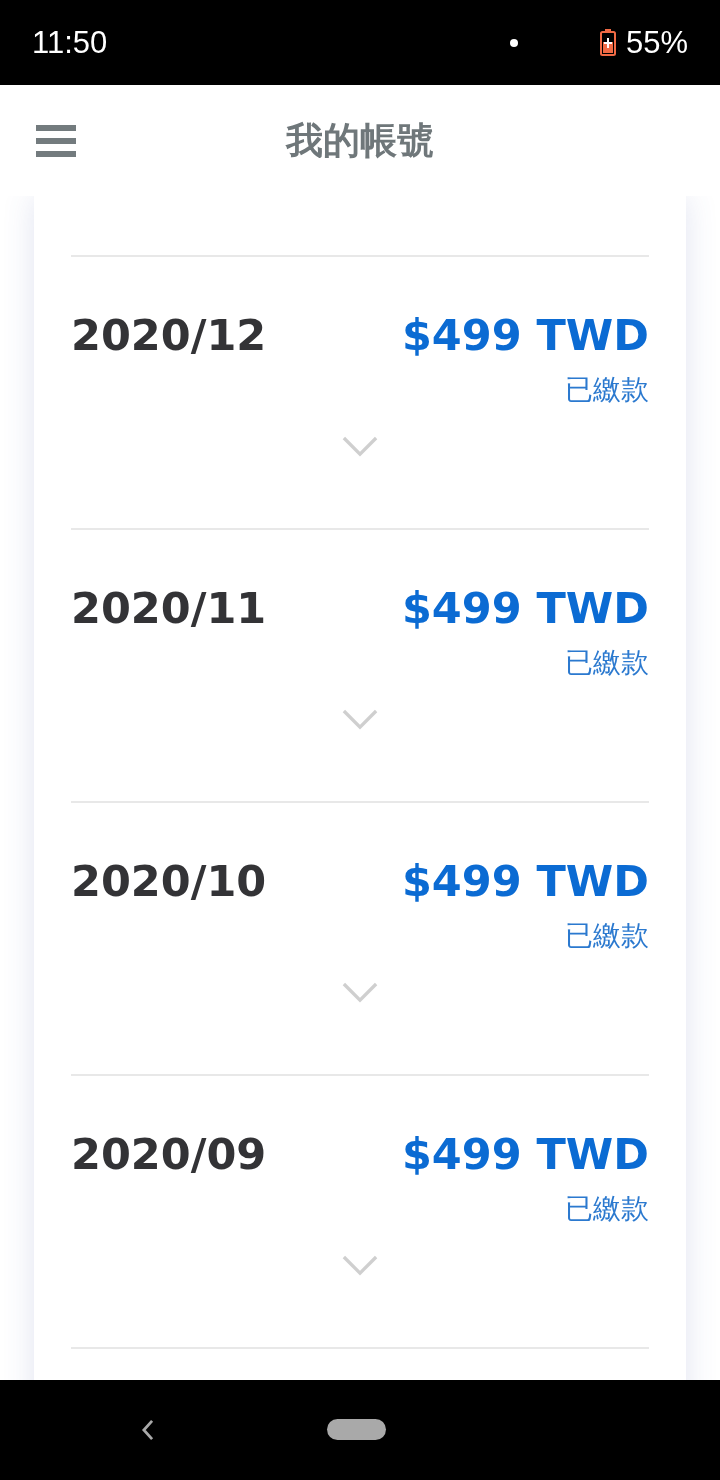  What do you see at coordinates (513, 42) in the screenshot?
I see `notification-dot-icon` at bounding box center [513, 42].